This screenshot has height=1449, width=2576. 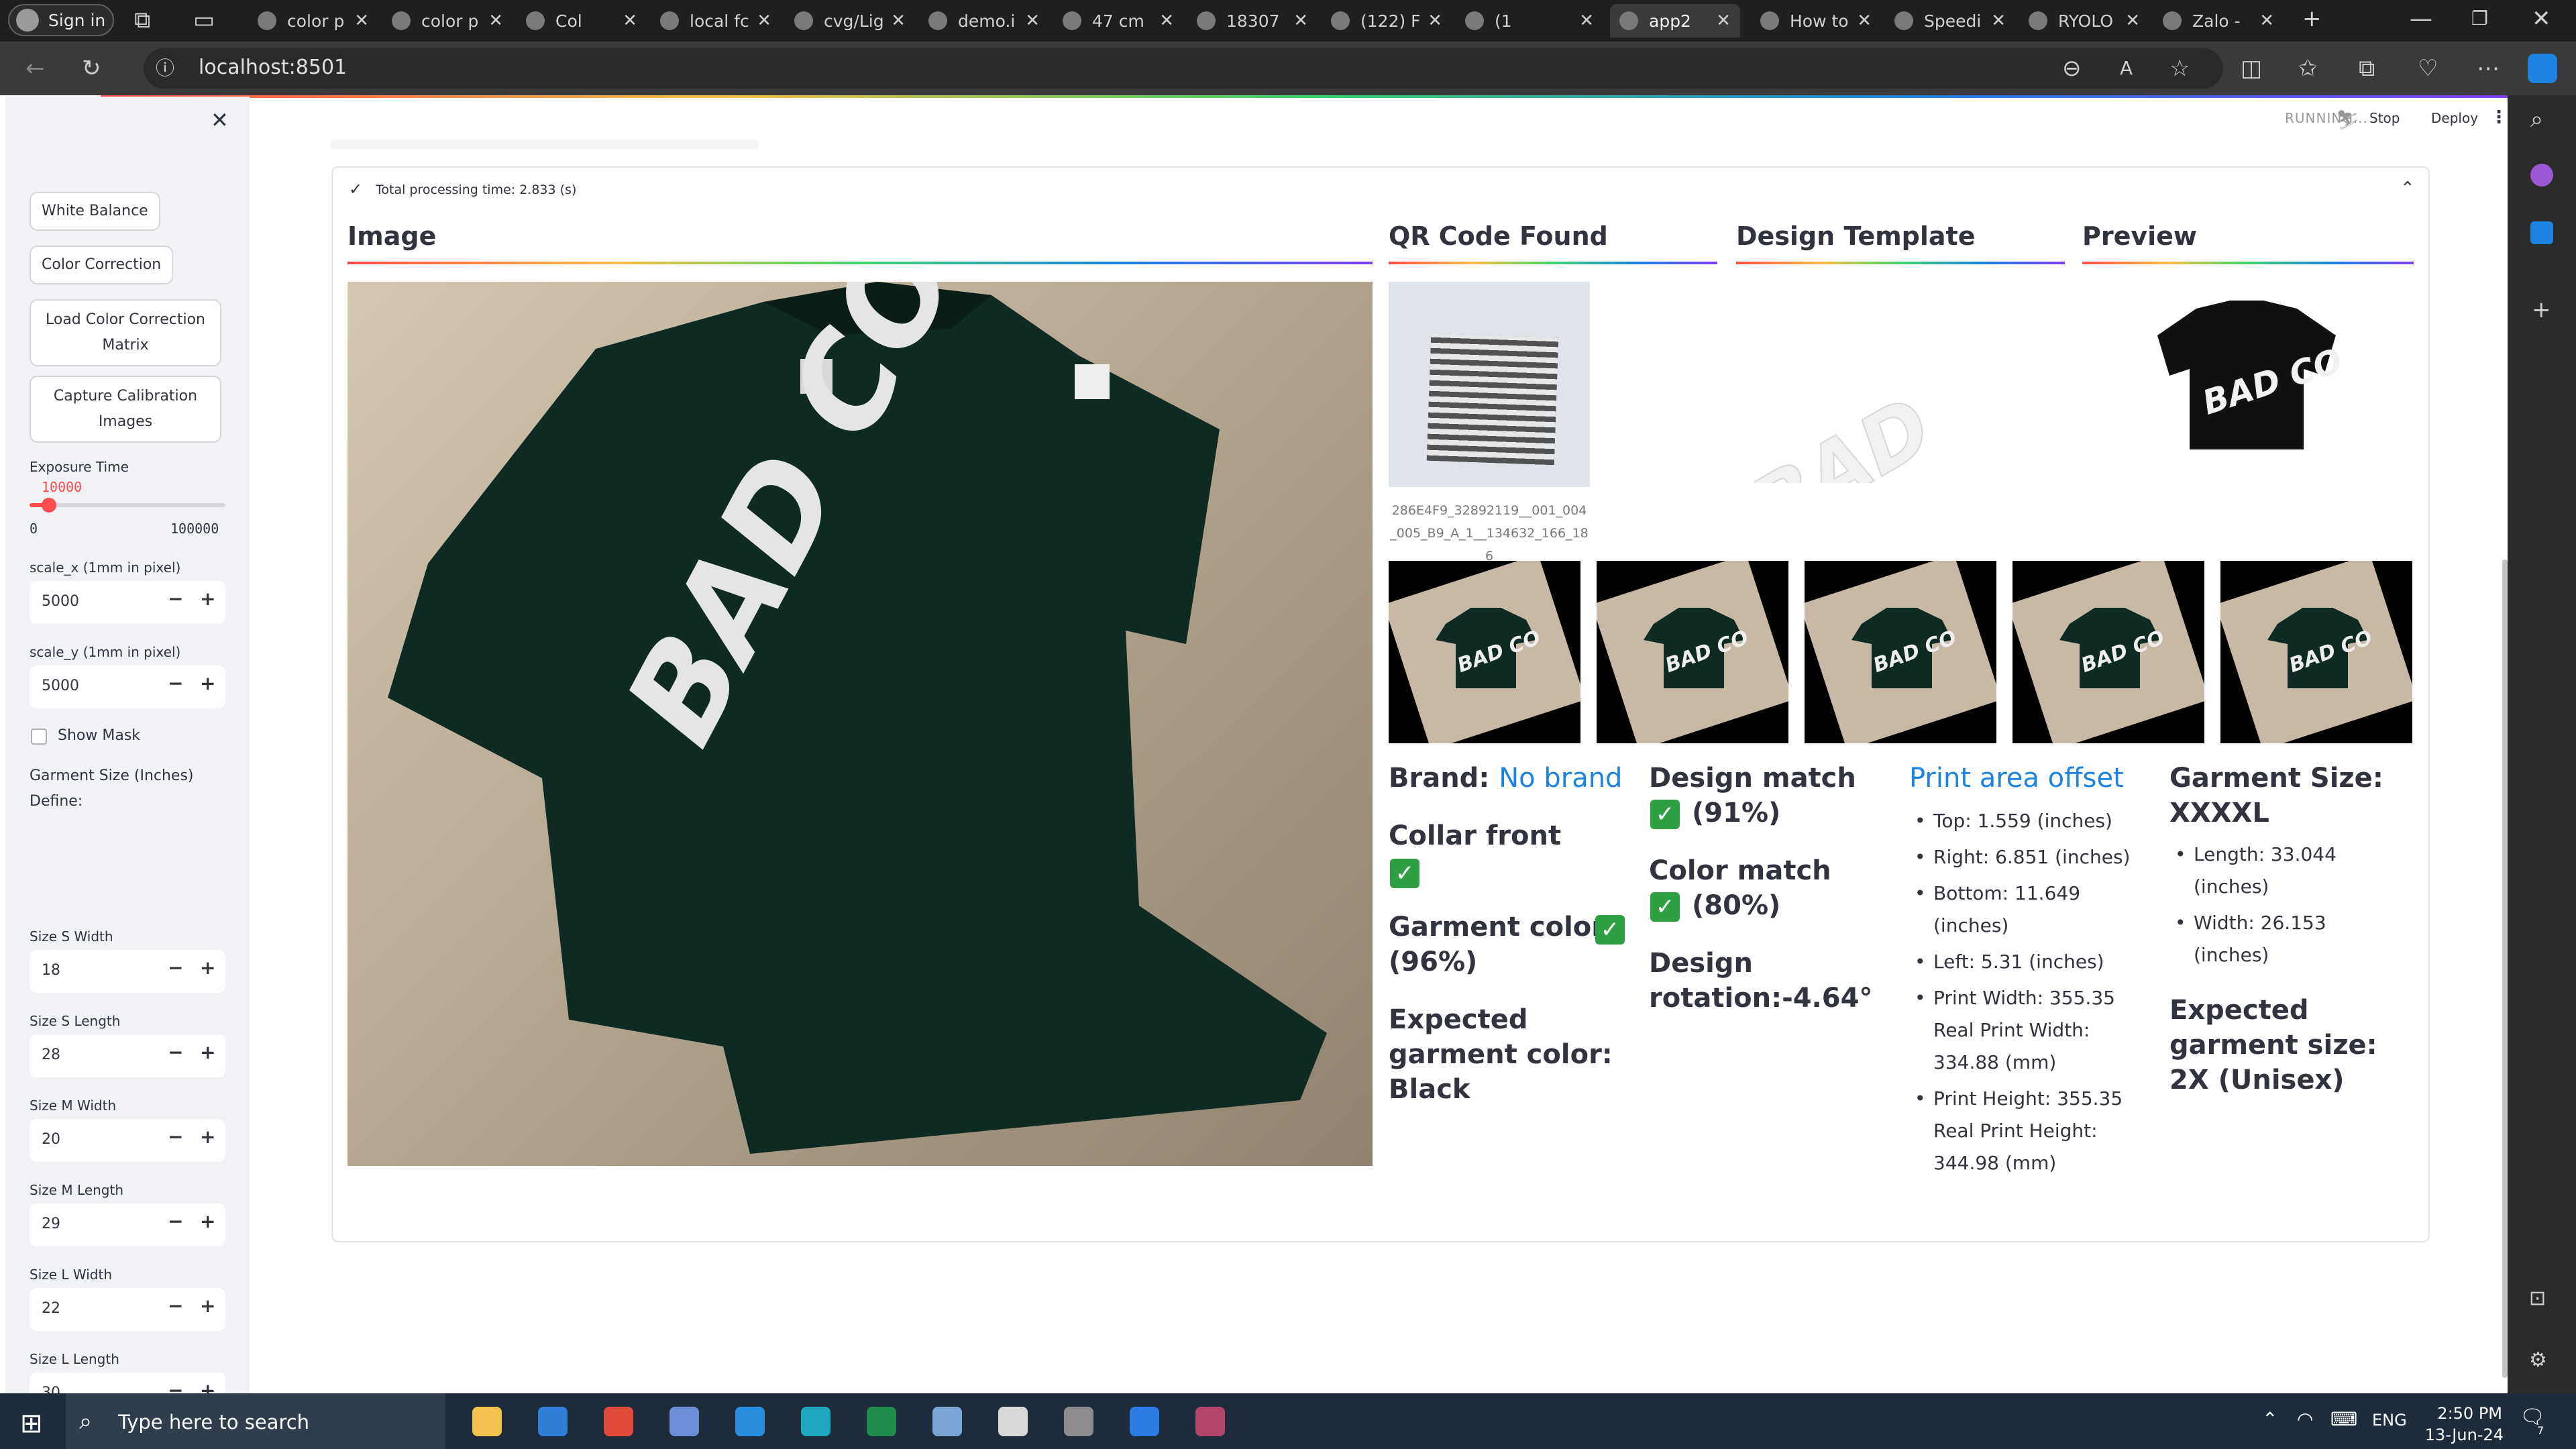 I want to click on split-screen-icon: ◫, so click(x=2251, y=68).